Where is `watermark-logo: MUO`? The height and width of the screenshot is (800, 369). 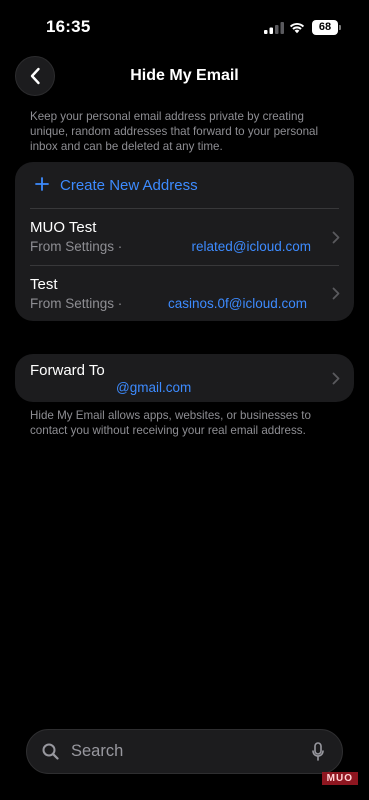 watermark-logo: MUO is located at coordinates (339, 778).